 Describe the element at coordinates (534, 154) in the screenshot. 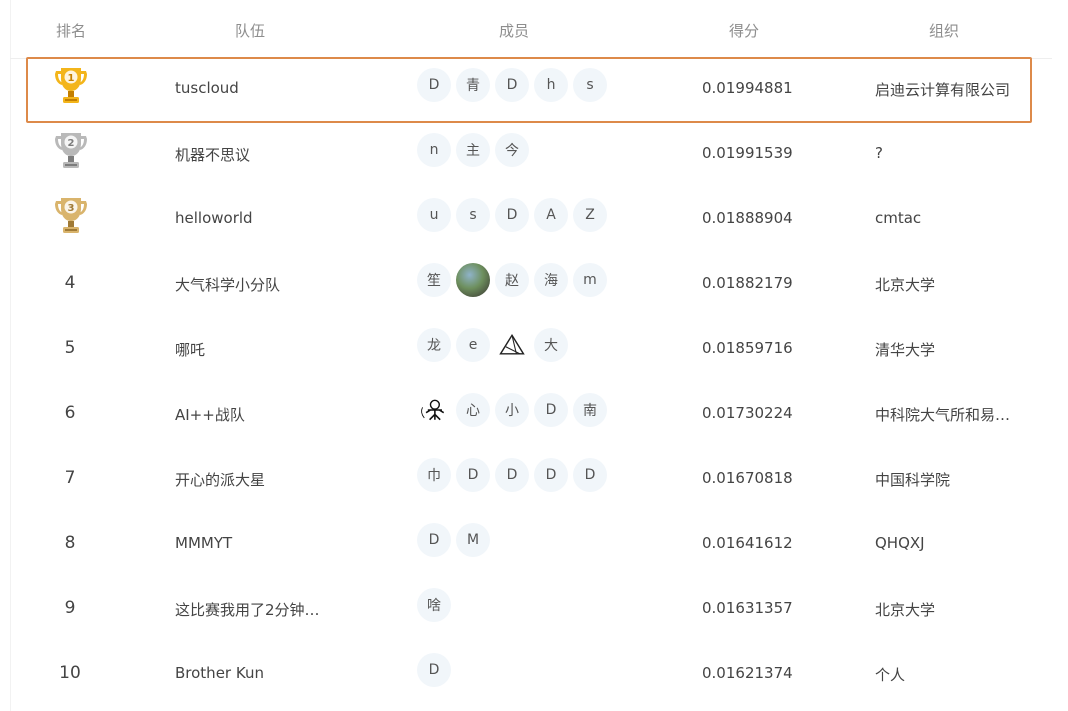

I see `table-row: 2 机器不思议 n 主今 0.01991539?` at that location.